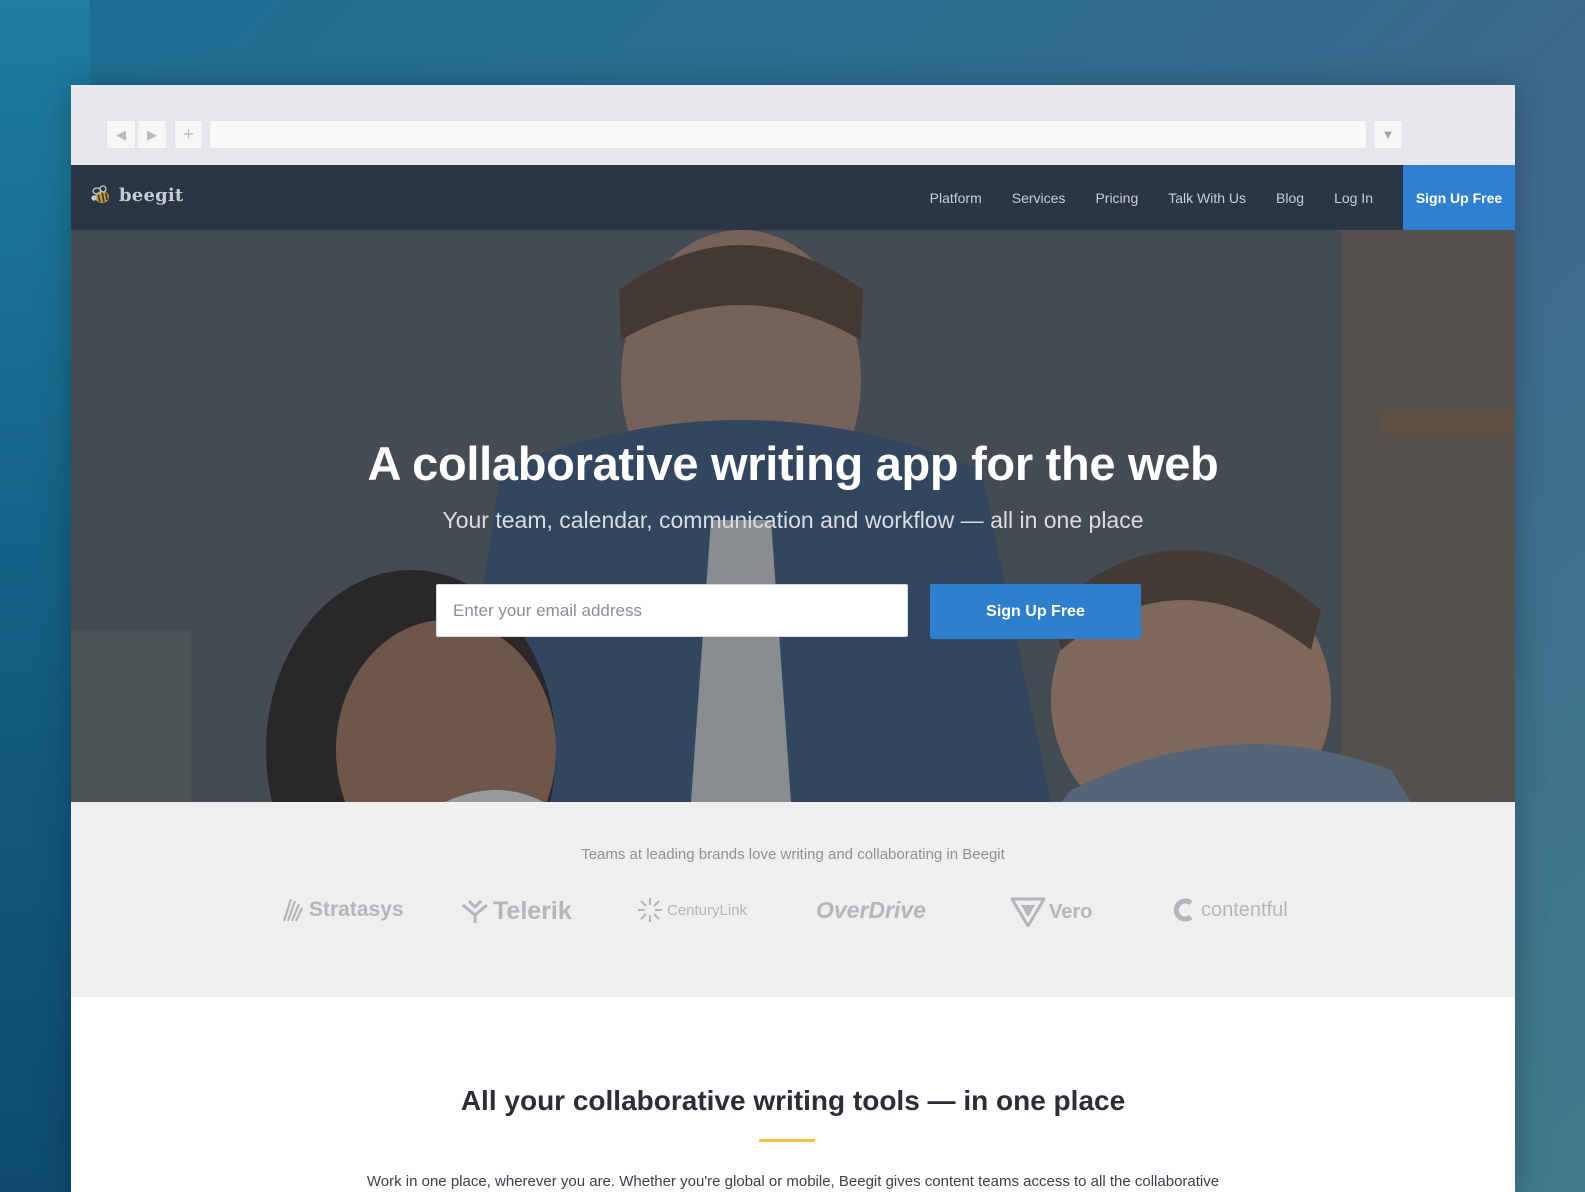 This screenshot has width=1585, height=1192. I want to click on brand-logo-vero: Vero, so click(1051, 912).